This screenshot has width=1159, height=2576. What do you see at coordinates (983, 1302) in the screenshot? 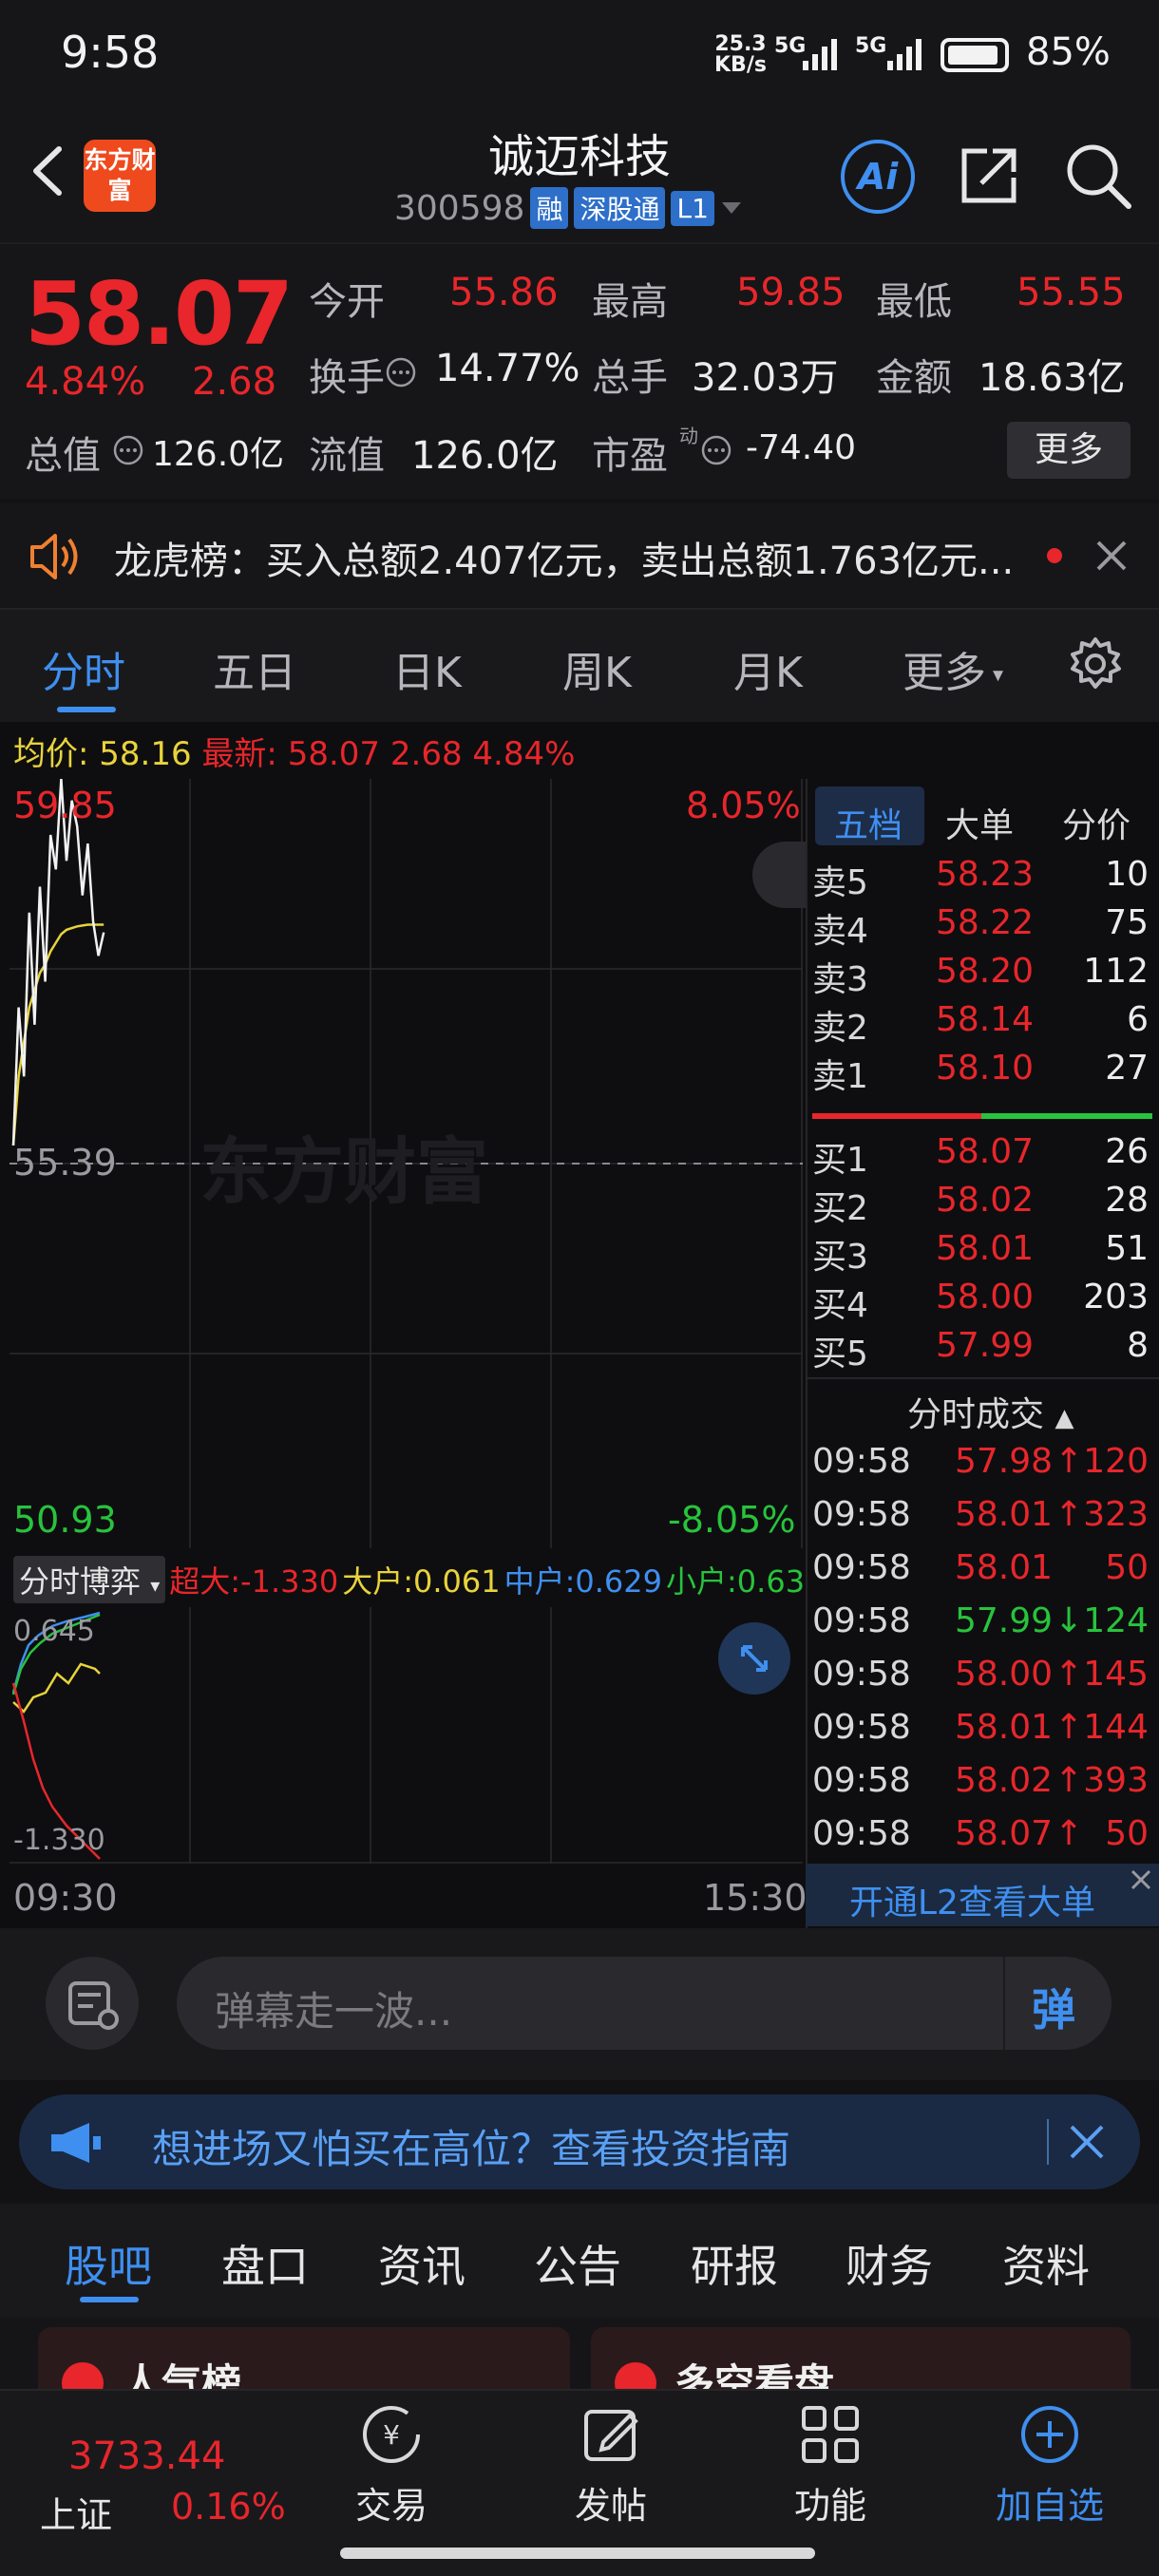
I see `bid-row: 买4 58.00 203` at bounding box center [983, 1302].